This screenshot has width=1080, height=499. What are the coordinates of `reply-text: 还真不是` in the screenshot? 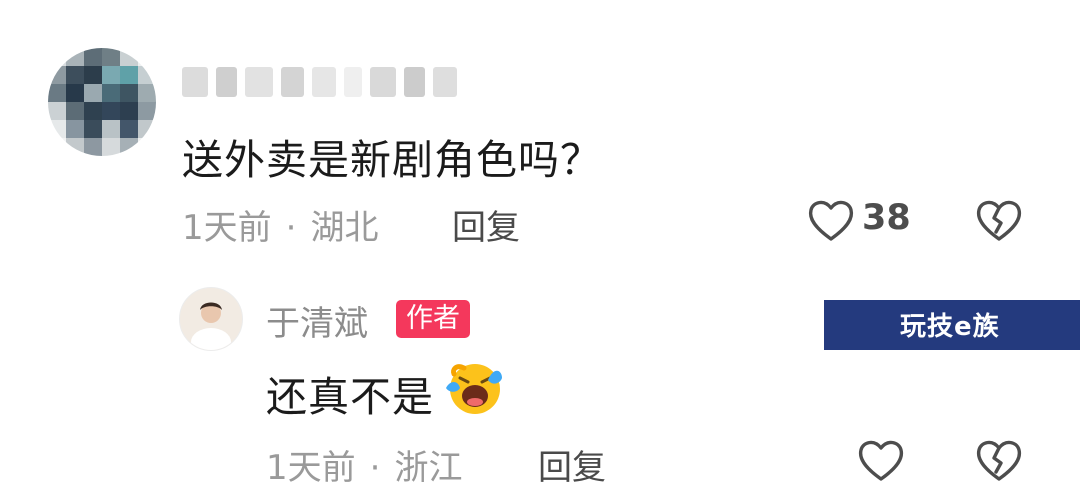 It's located at (350, 397).